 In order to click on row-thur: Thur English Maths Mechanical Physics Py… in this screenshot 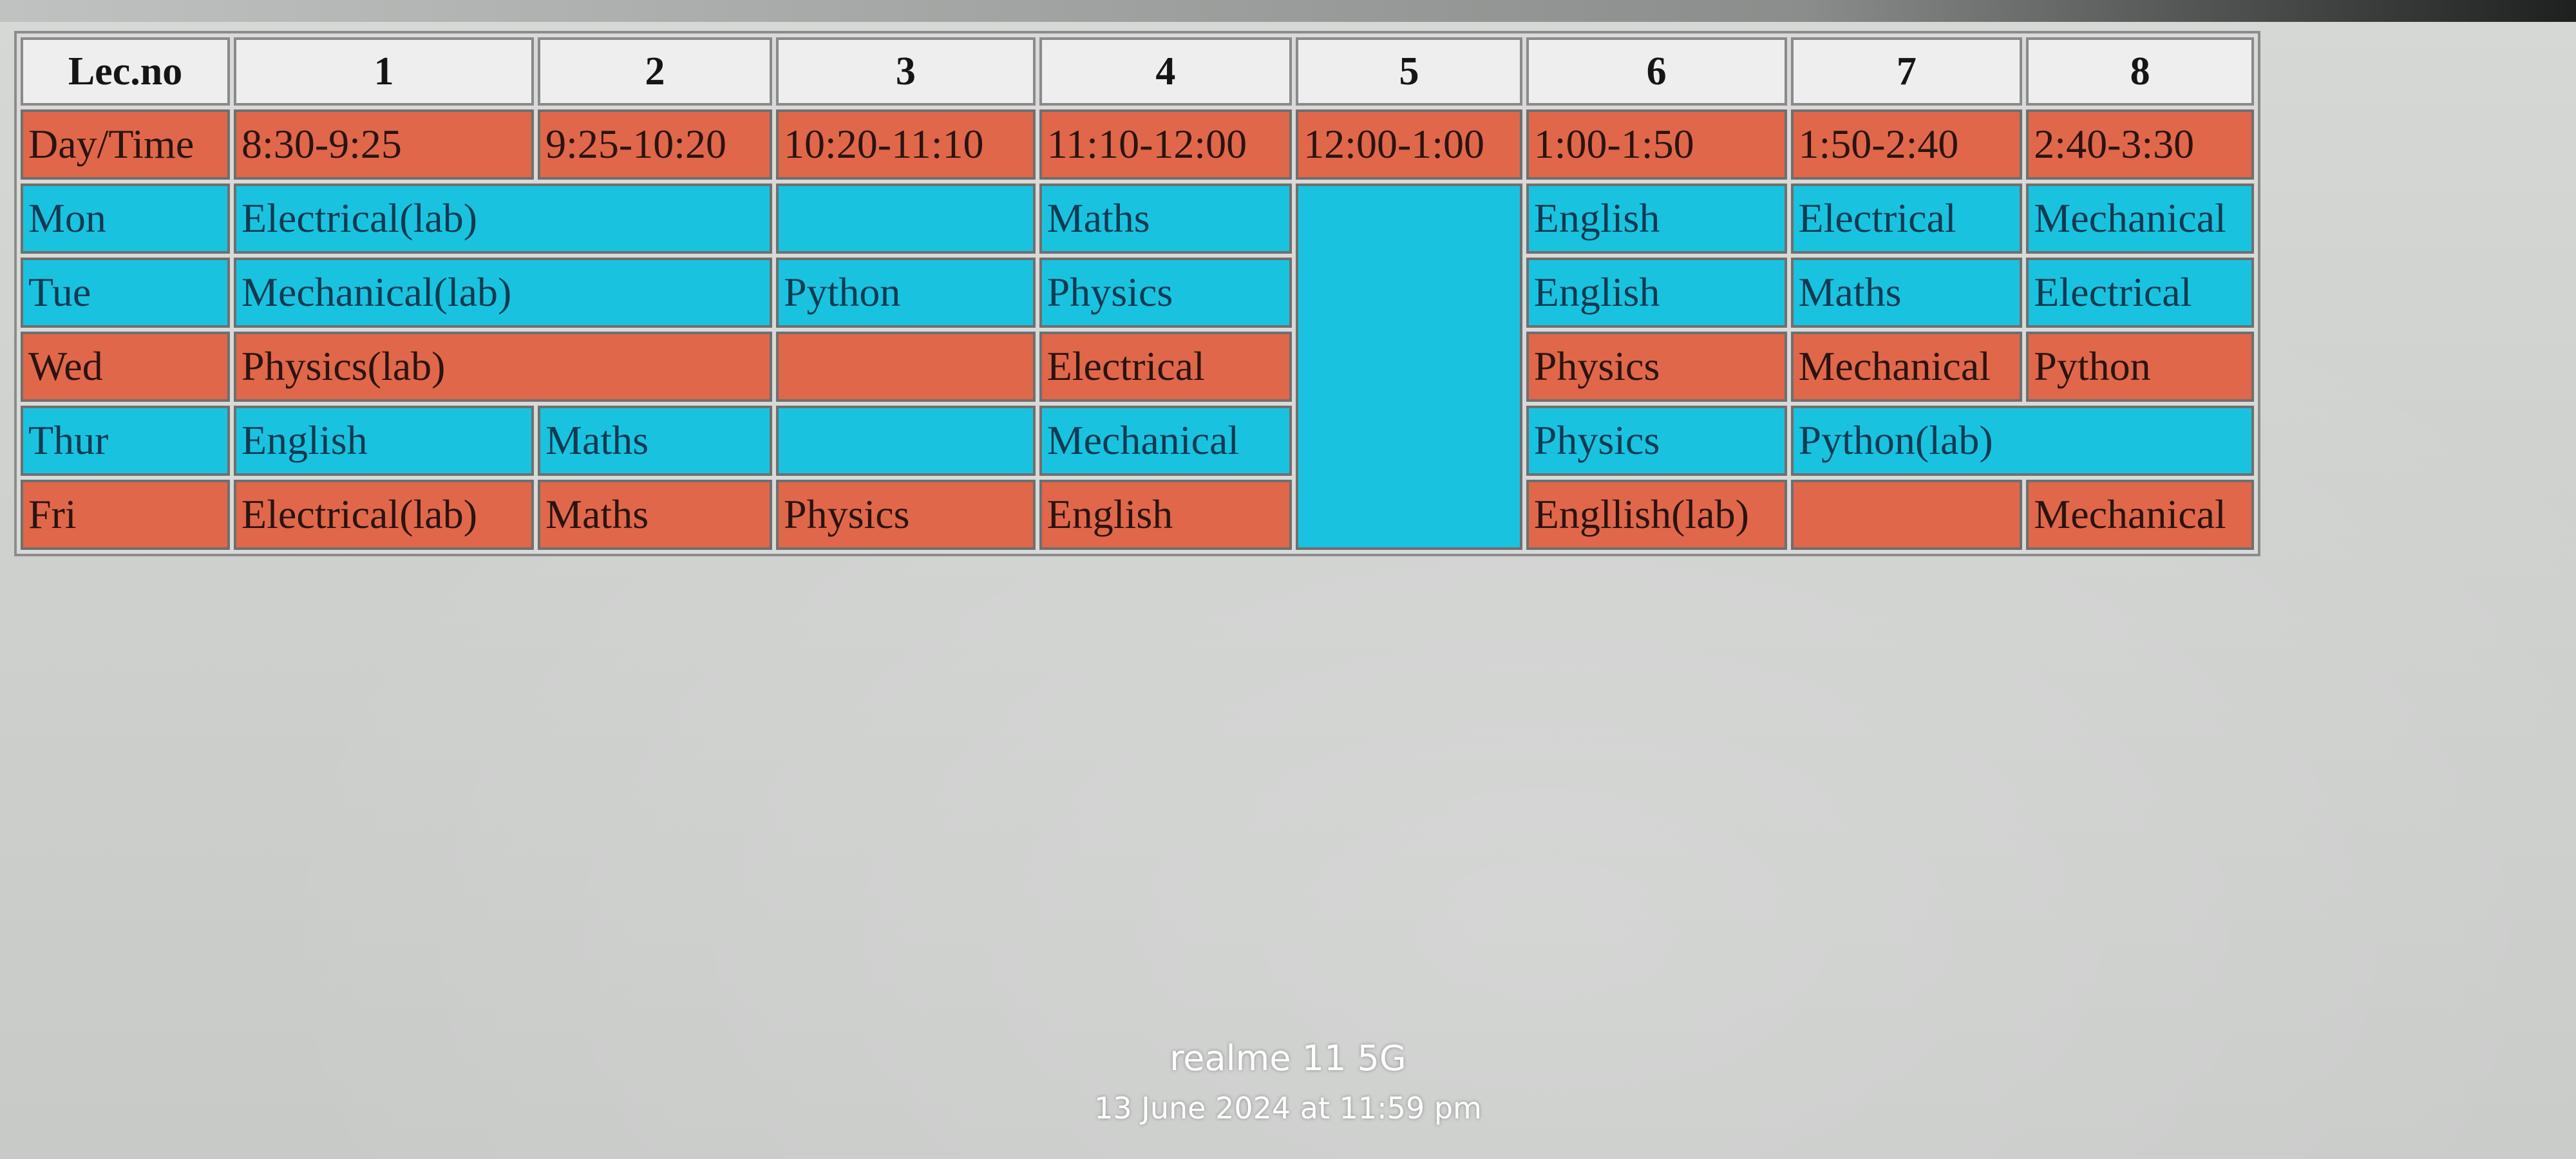, I will do `click(1137, 440)`.